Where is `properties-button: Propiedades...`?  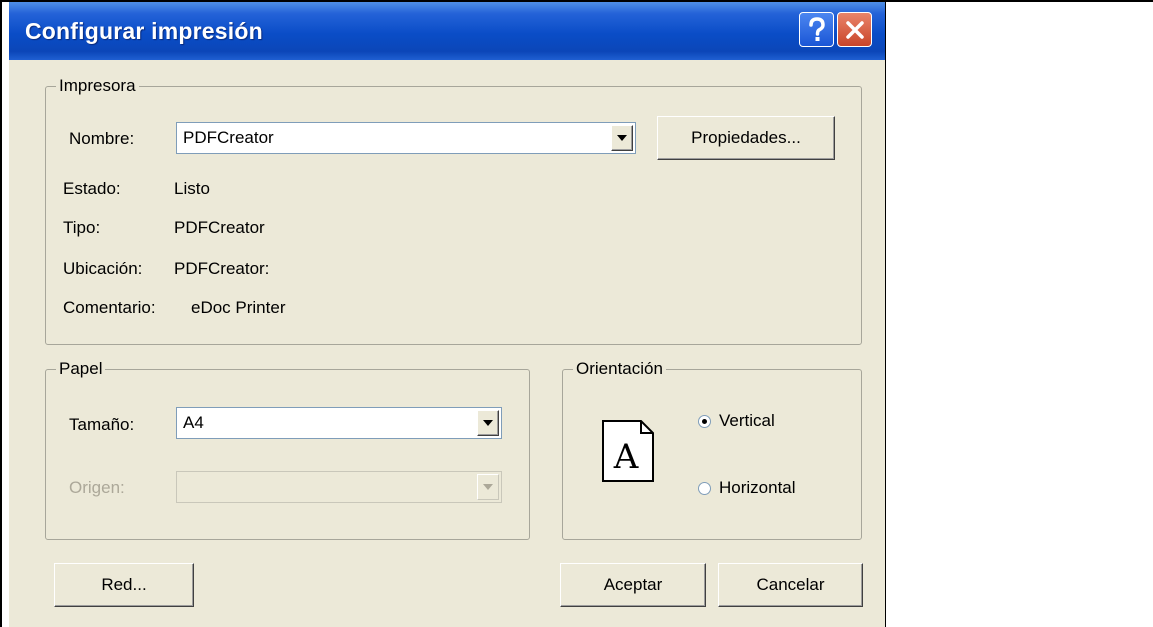
properties-button: Propiedades... is located at coordinates (746, 138).